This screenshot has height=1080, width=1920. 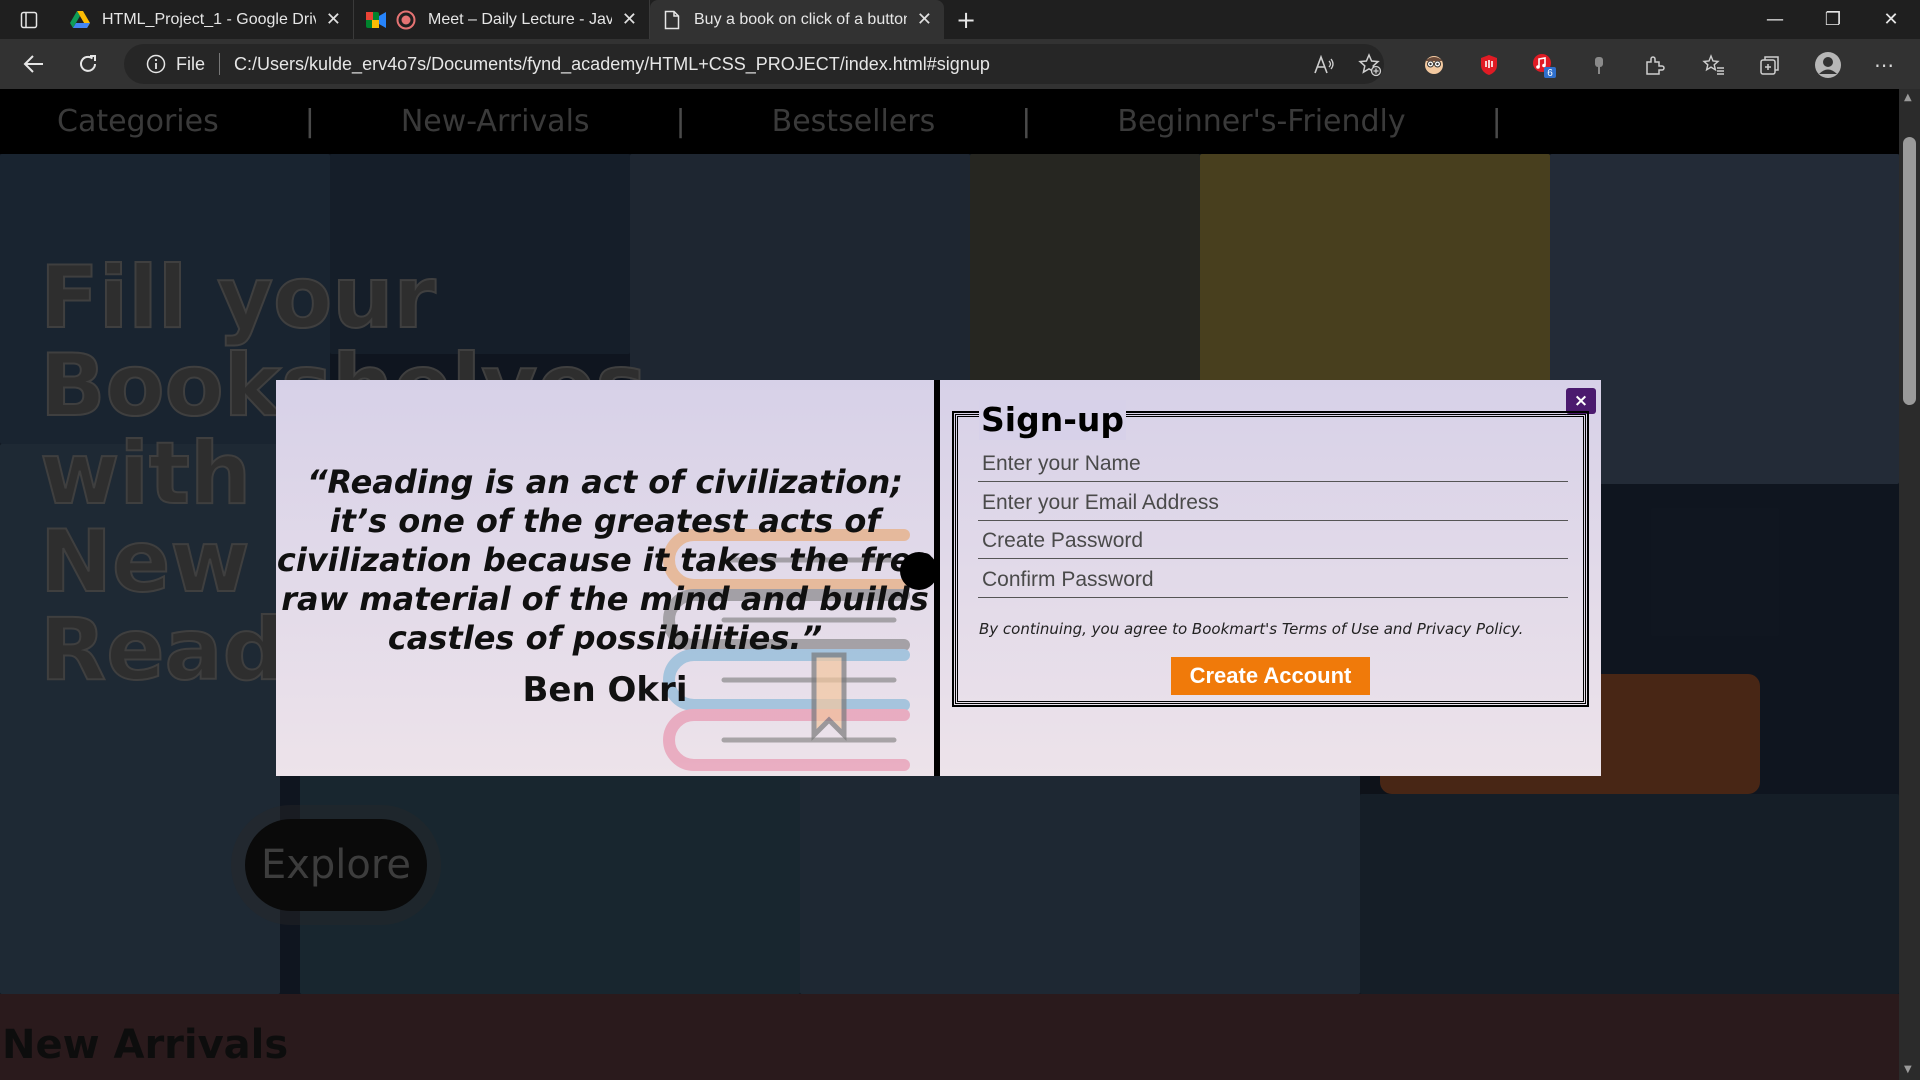 I want to click on scroll-up-arrow: ▲, so click(x=1908, y=97).